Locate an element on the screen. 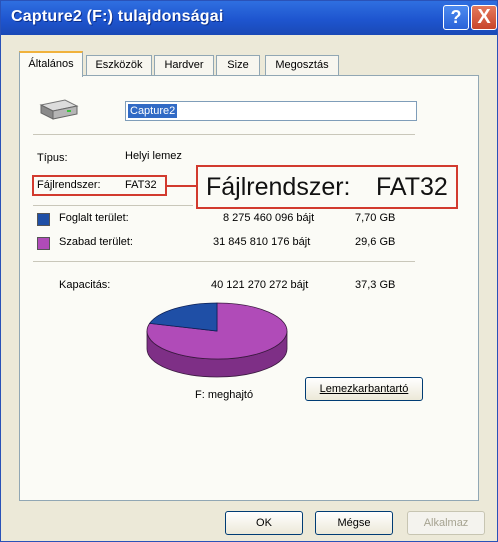  used-space-bytes: 8 275 460 096 bájt is located at coordinates (269, 218).